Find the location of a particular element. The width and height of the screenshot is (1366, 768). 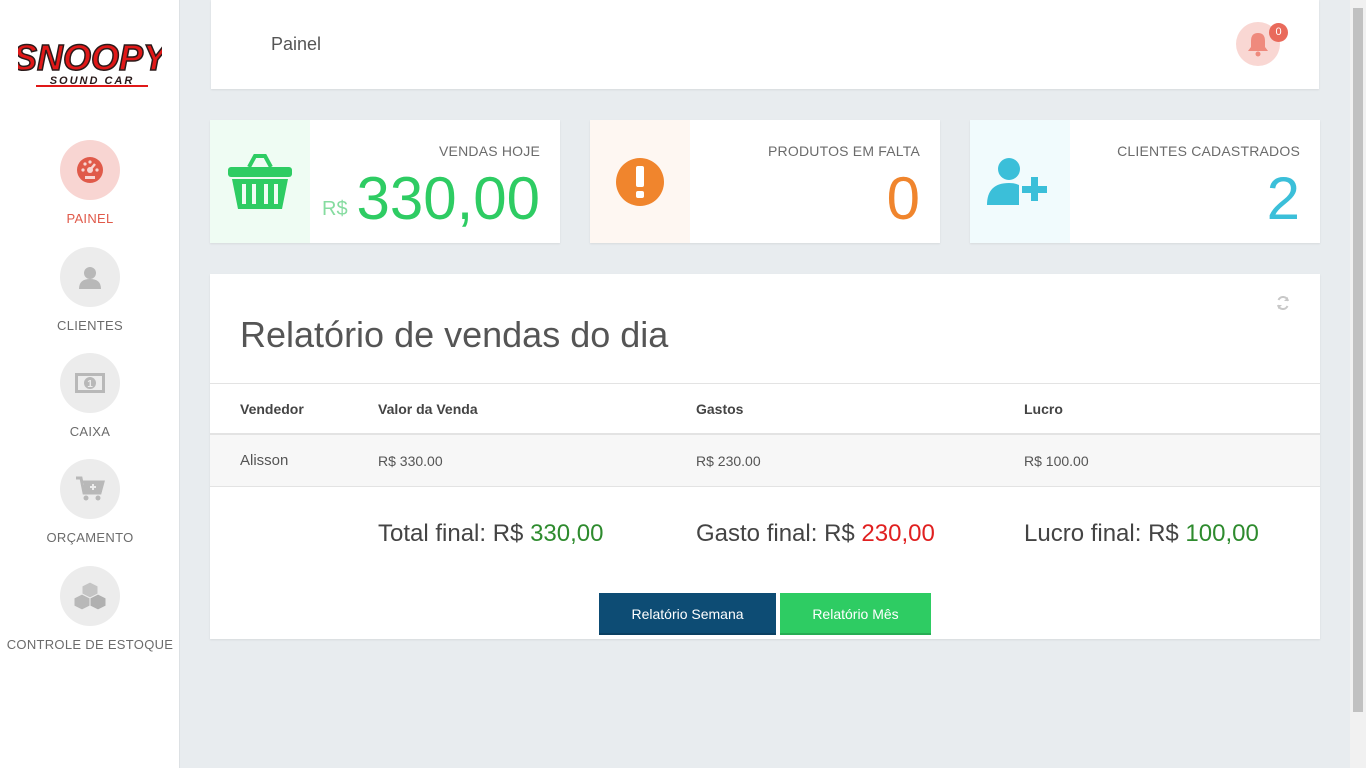

stat-value: 330,00 is located at coordinates (448, 198).